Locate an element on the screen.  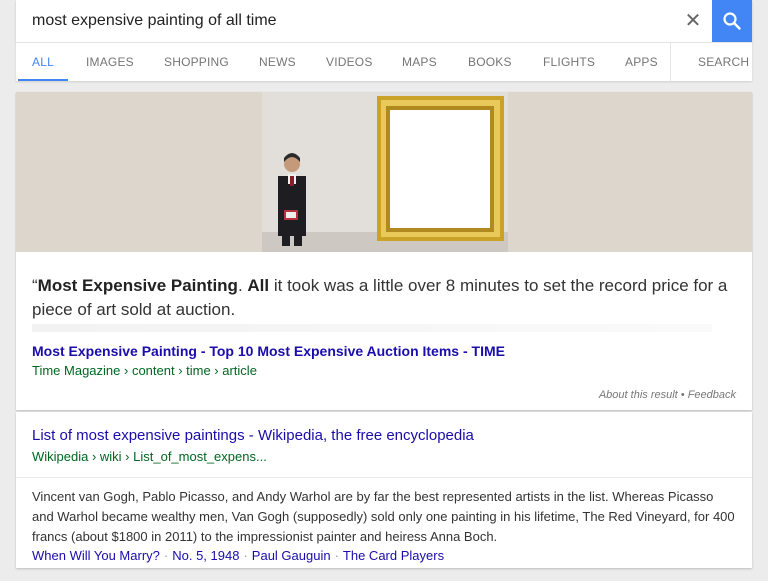
auction-photo-illustration is located at coordinates (385, 172).